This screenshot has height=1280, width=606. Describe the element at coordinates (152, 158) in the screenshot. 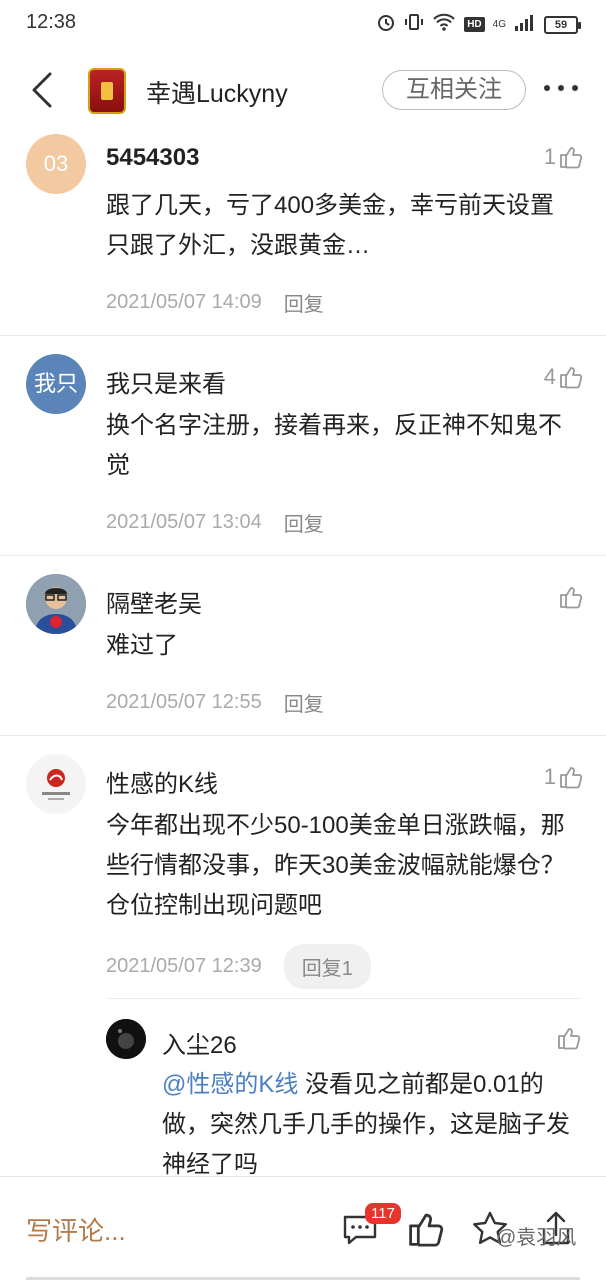

I see `commenter-name: 5454303` at that location.